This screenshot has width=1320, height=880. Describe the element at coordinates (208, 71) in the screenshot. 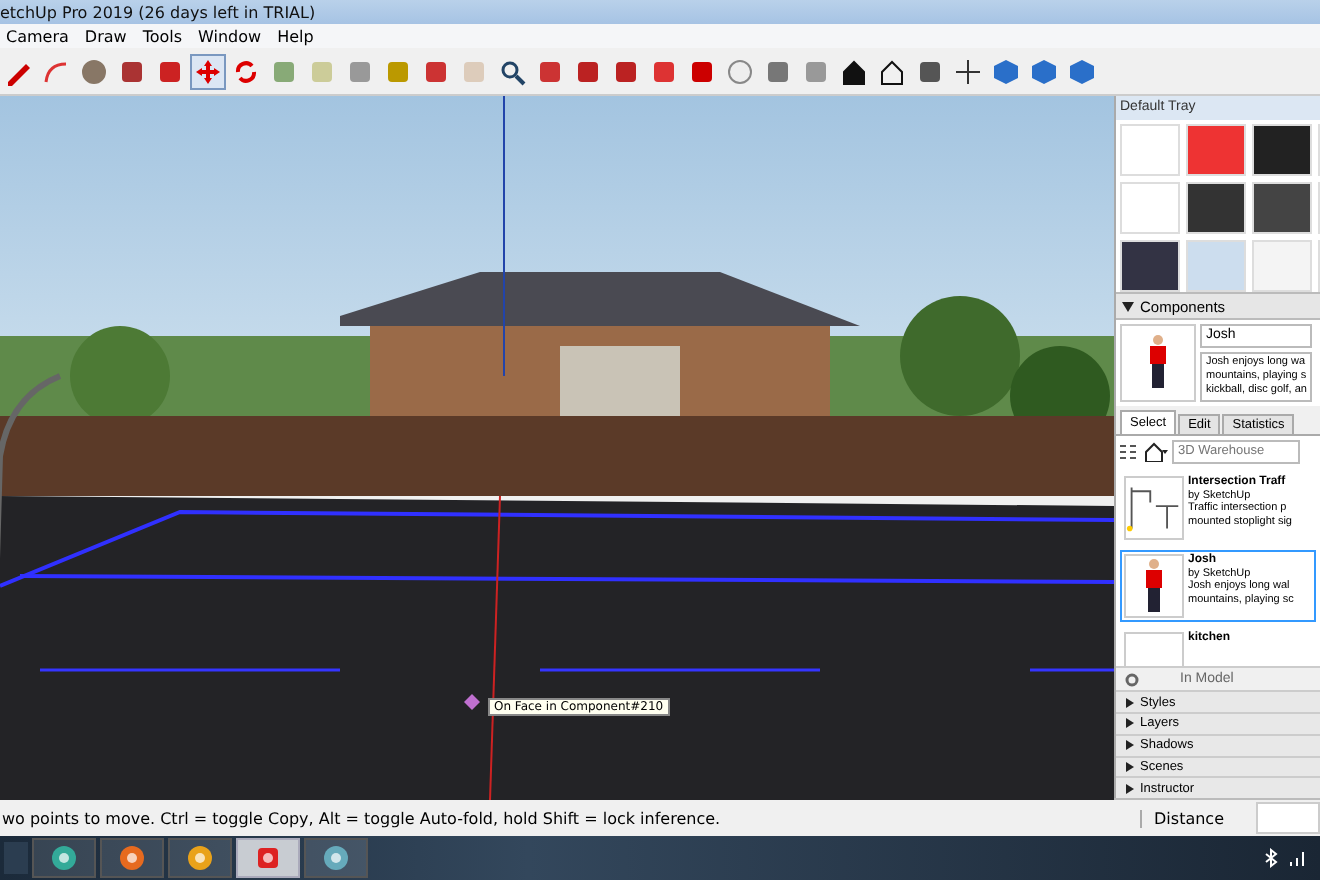

I see `move-tool-icon` at that location.